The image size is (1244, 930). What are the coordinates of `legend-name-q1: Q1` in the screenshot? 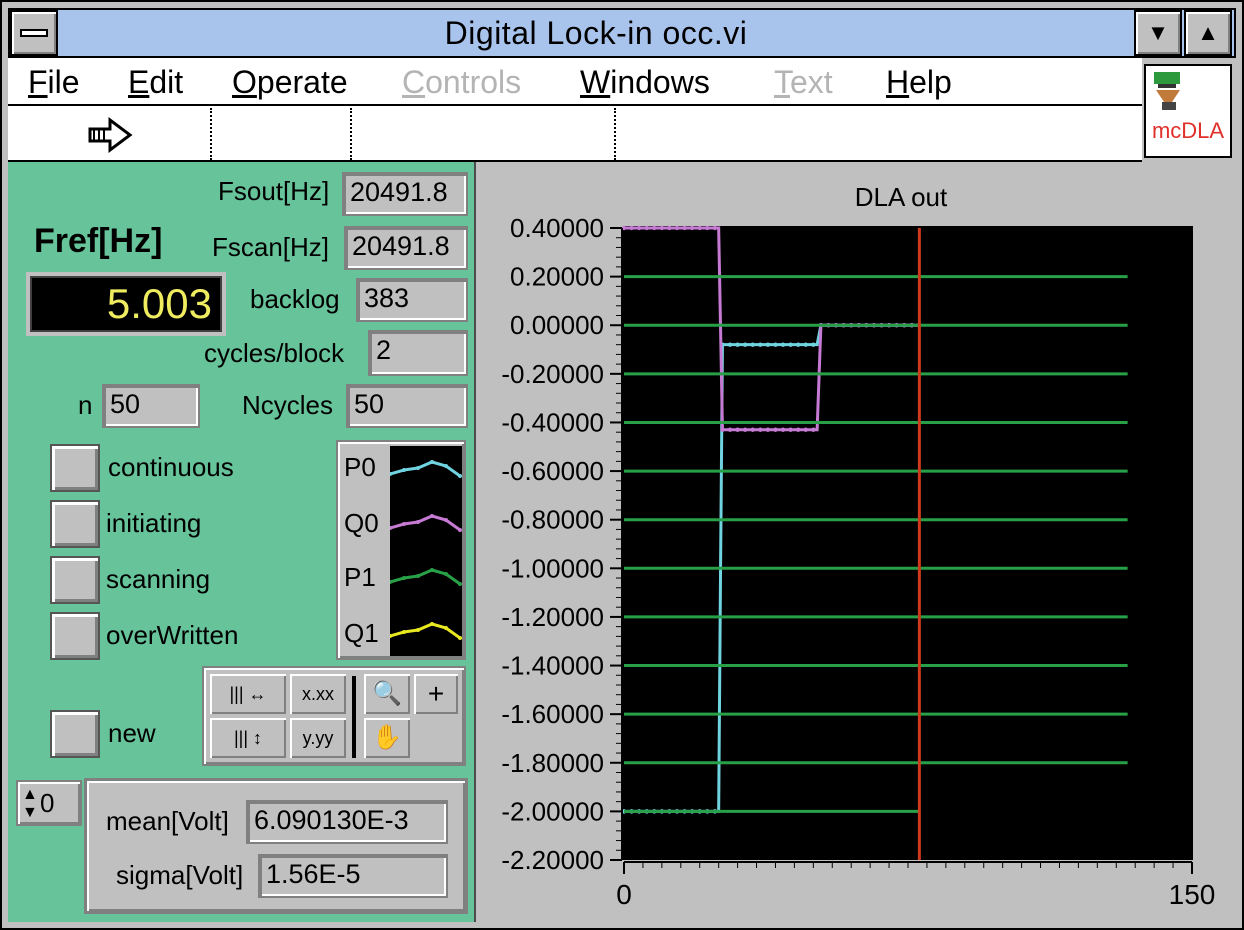 It's located at (361, 633).